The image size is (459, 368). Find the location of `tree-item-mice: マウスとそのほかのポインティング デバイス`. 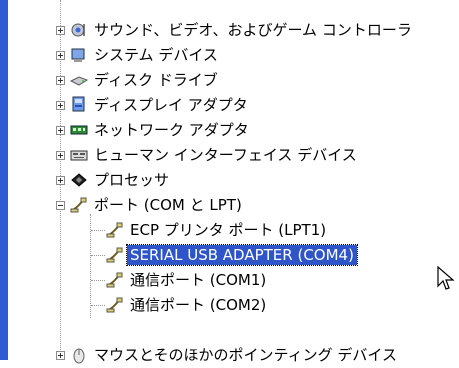

tree-item-mice: マウスとそのほかのポインティング デバイス is located at coordinates (229, 355).